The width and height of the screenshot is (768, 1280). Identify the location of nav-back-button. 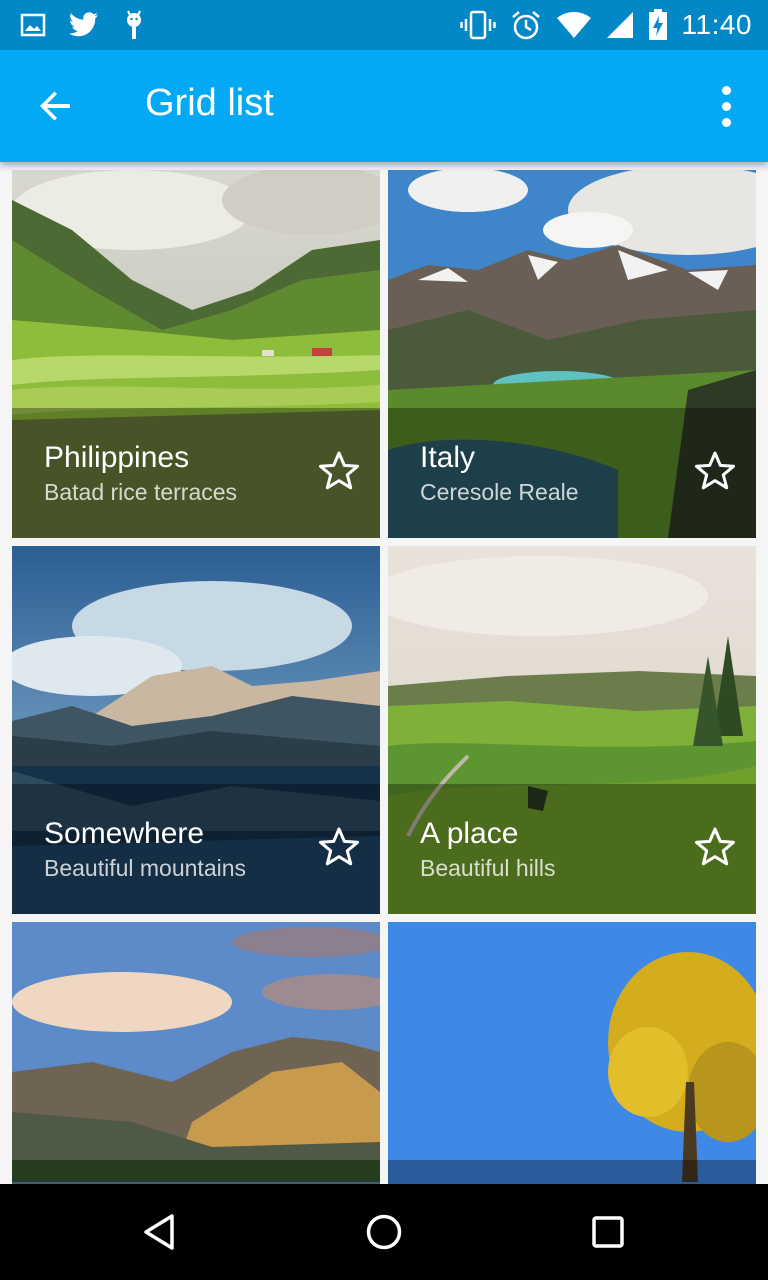
(160, 1232).